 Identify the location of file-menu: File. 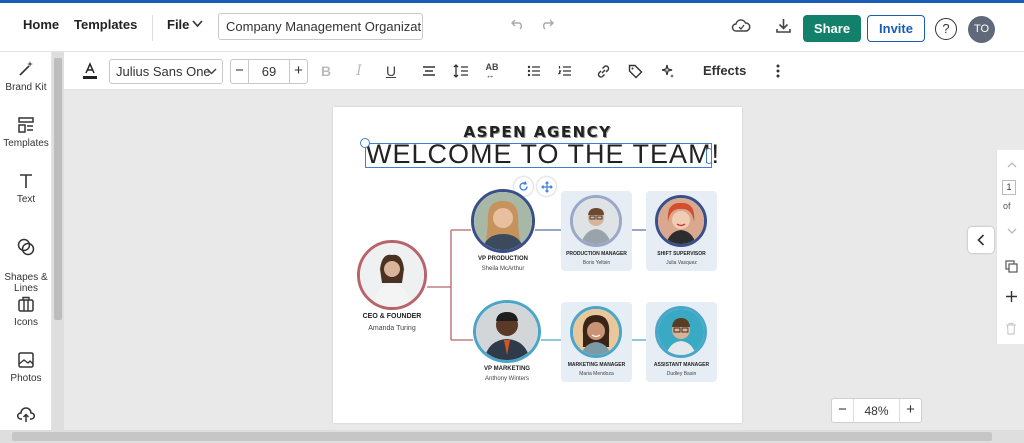
(178, 24).